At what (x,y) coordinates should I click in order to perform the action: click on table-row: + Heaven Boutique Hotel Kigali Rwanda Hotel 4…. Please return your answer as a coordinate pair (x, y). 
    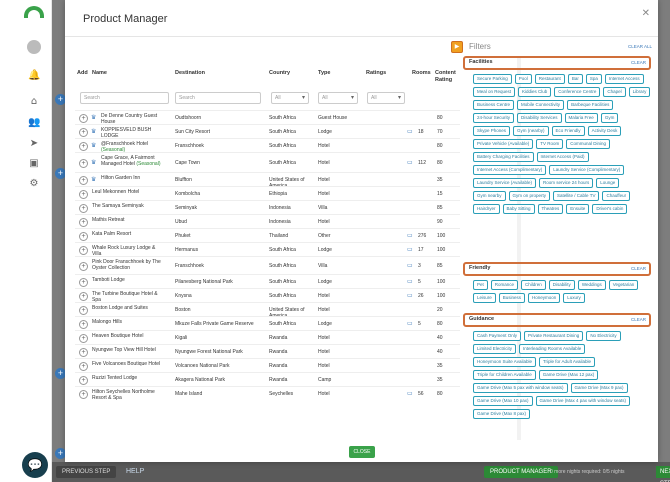
    Looking at the image, I should click on (267, 337).